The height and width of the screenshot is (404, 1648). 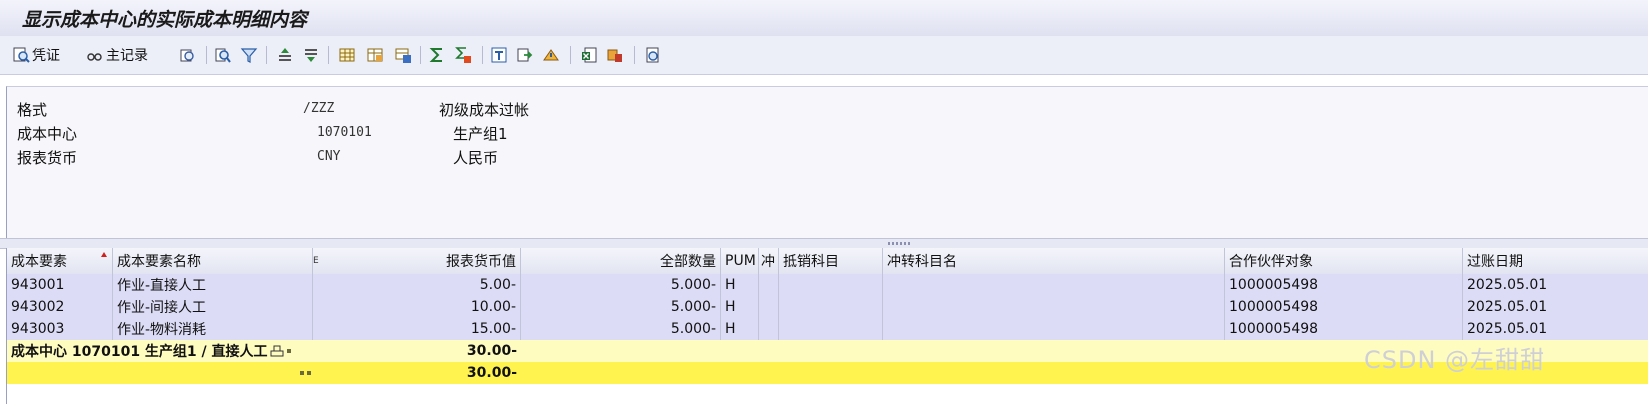 I want to click on send-icon, so click(x=551, y=55).